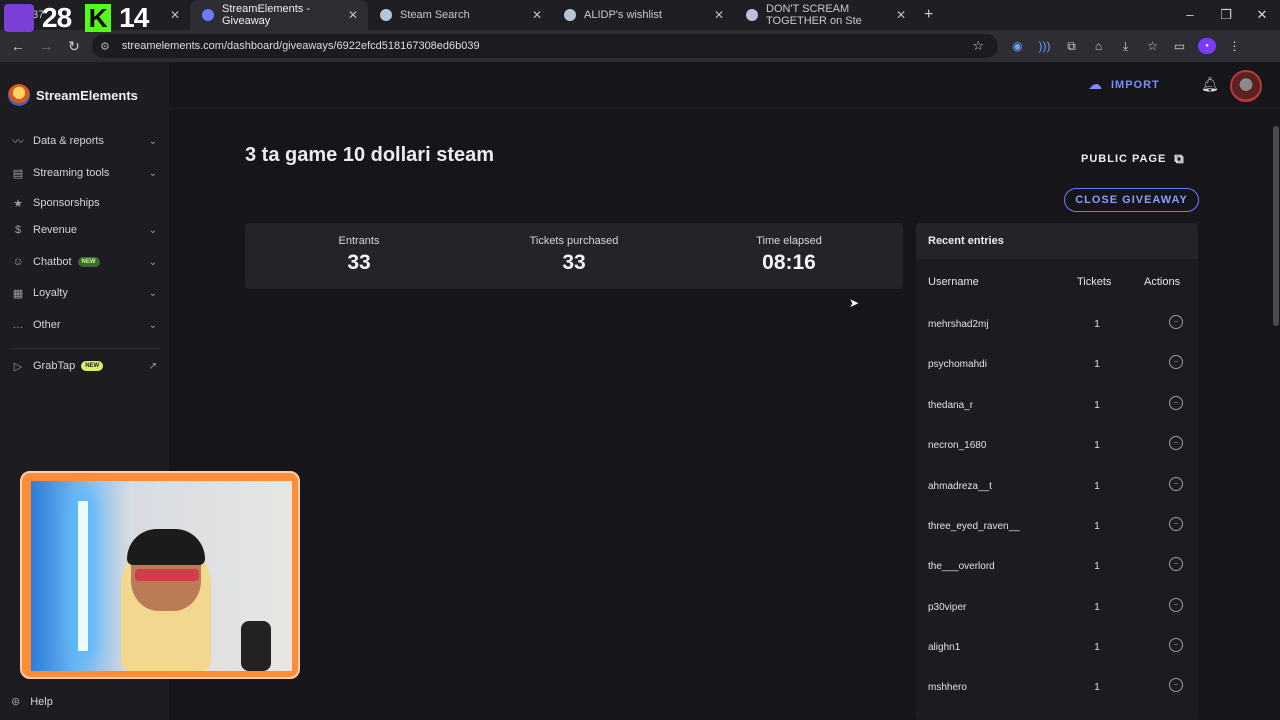  I want to click on tab-dont-scream: DON'T SCREAM TOGETHER on Ste ✕, so click(825, 15).